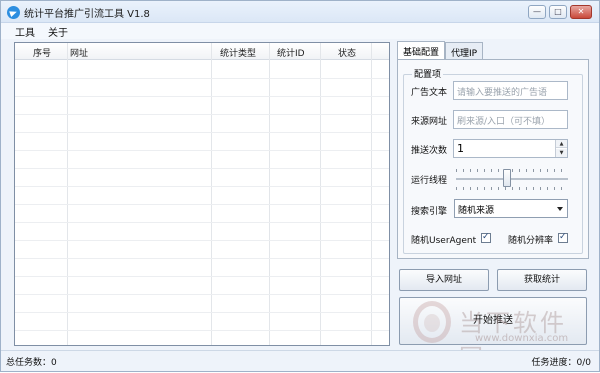  Describe the element at coordinates (42, 52) in the screenshot. I see `column-header-index: 序号` at that location.